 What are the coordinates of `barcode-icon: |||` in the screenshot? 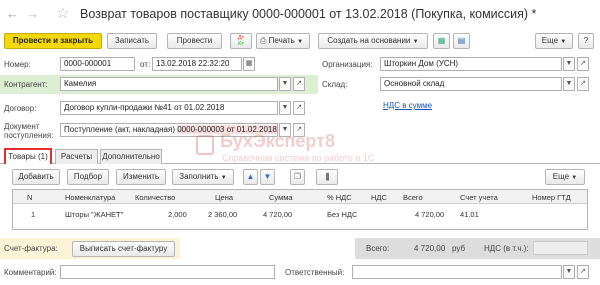 It's located at (327, 176).